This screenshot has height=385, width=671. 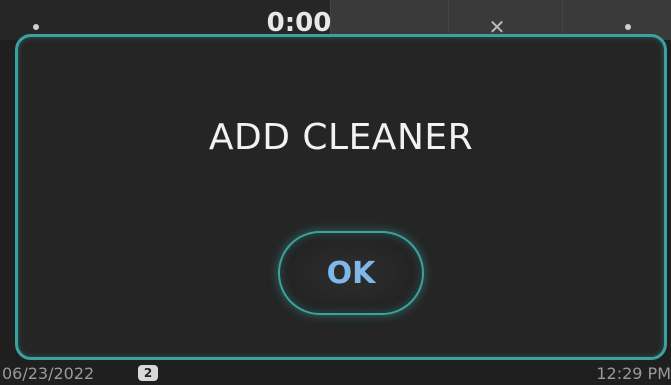 I want to click on status-date: 06/23/2022, so click(x=48, y=373).